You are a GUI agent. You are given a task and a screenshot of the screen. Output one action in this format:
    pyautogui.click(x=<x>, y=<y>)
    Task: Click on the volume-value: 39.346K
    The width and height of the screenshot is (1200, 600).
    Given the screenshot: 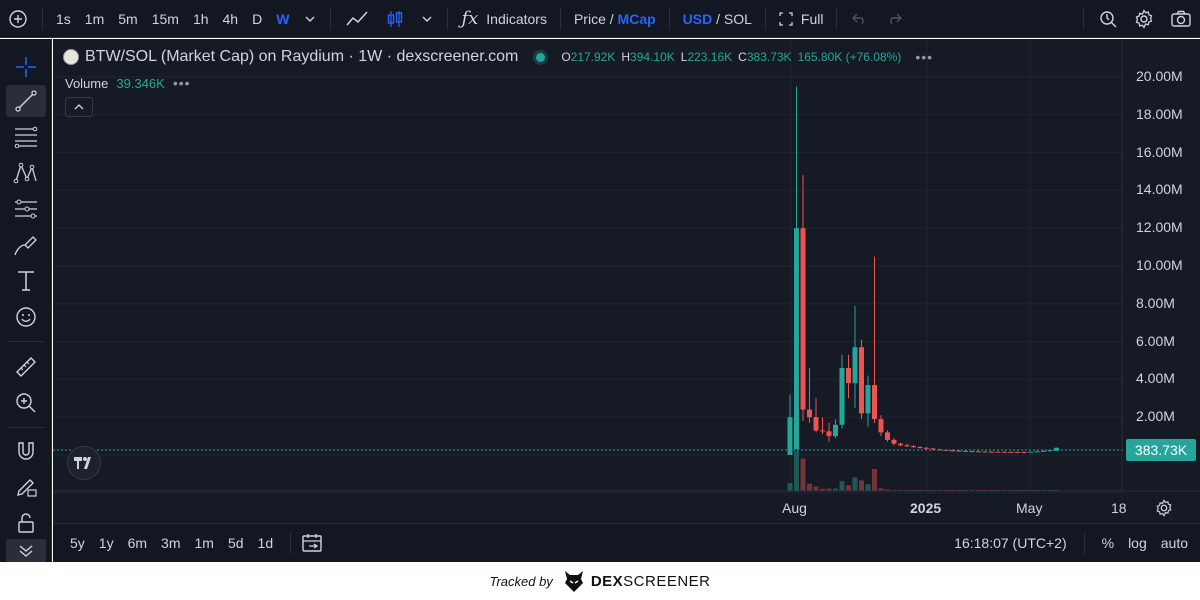 What is the action you would take?
    pyautogui.click(x=140, y=83)
    